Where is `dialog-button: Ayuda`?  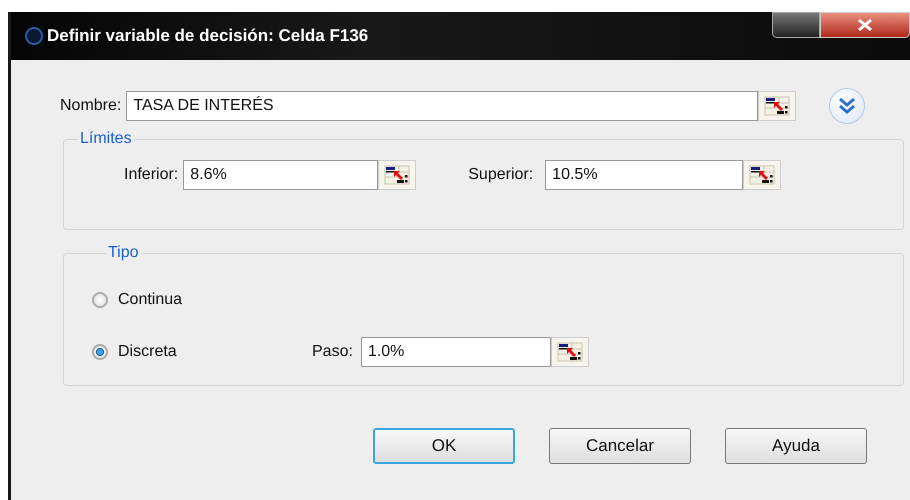
dialog-button: Ayuda is located at coordinates (796, 446).